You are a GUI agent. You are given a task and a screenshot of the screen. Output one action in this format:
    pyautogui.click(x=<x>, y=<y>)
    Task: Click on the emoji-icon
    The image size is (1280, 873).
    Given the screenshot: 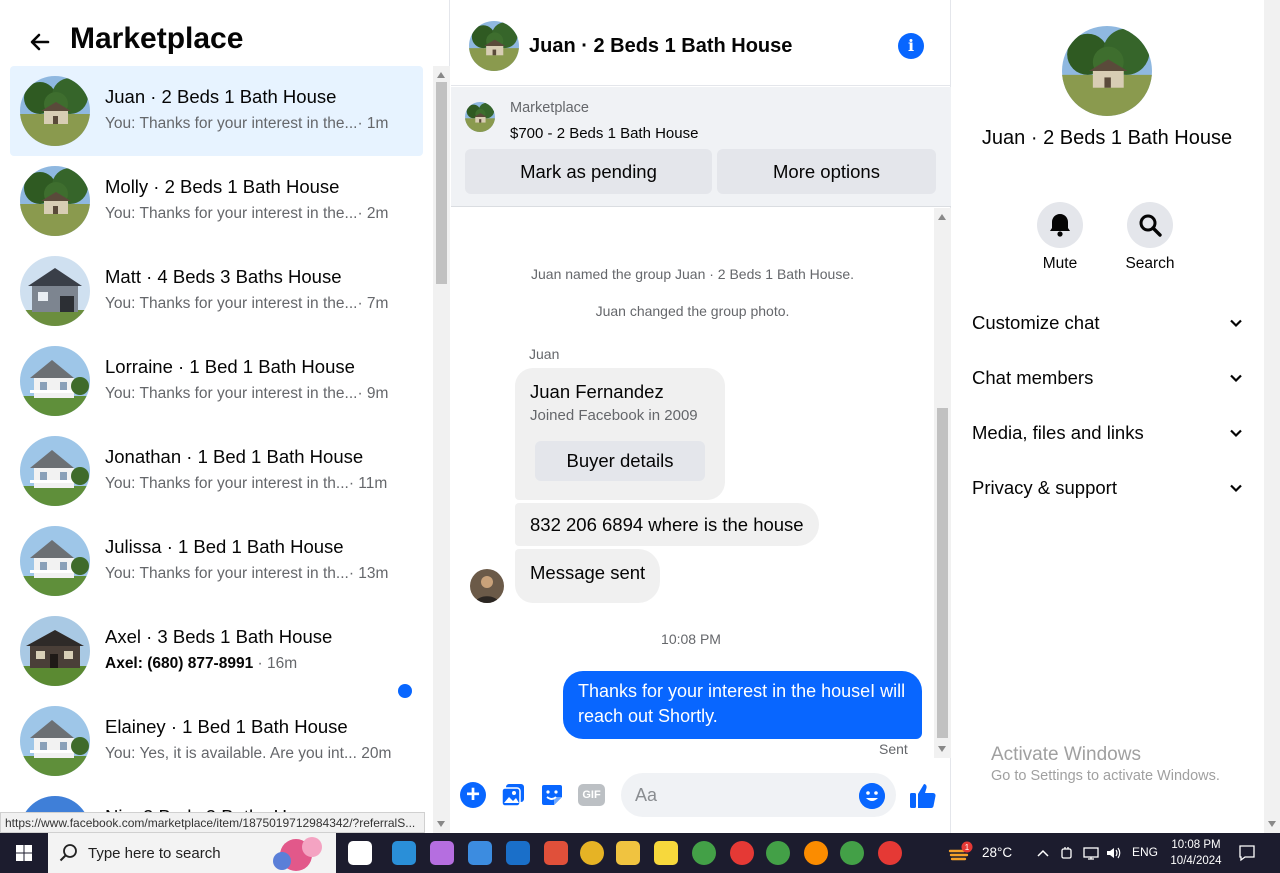 What is the action you would take?
    pyautogui.click(x=872, y=796)
    